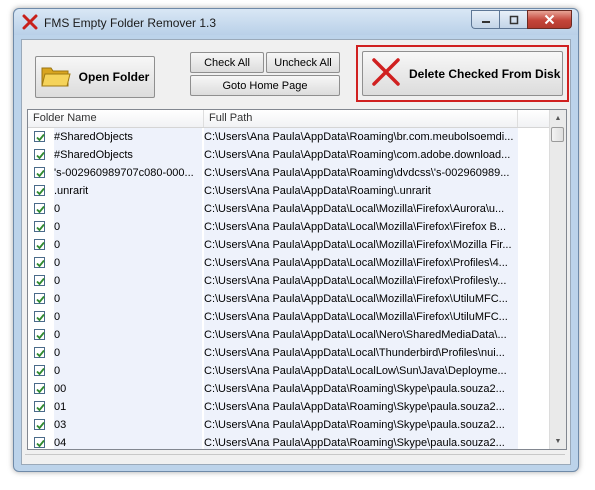  I want to click on column-header-full-path: Full Path, so click(361, 118).